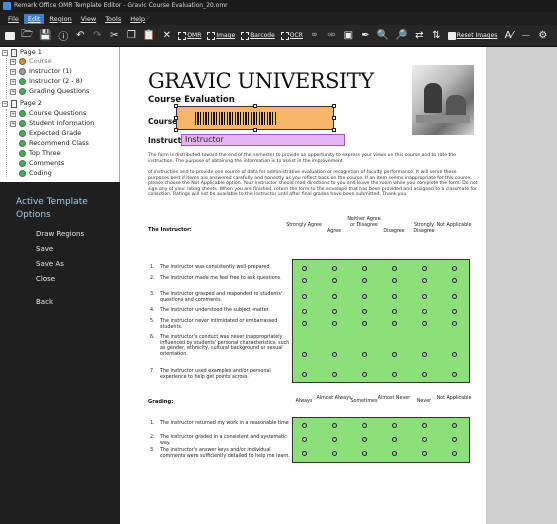 The height and width of the screenshot is (524, 557). What do you see at coordinates (131, 36) in the screenshot?
I see `copy-icon: ❐` at bounding box center [131, 36].